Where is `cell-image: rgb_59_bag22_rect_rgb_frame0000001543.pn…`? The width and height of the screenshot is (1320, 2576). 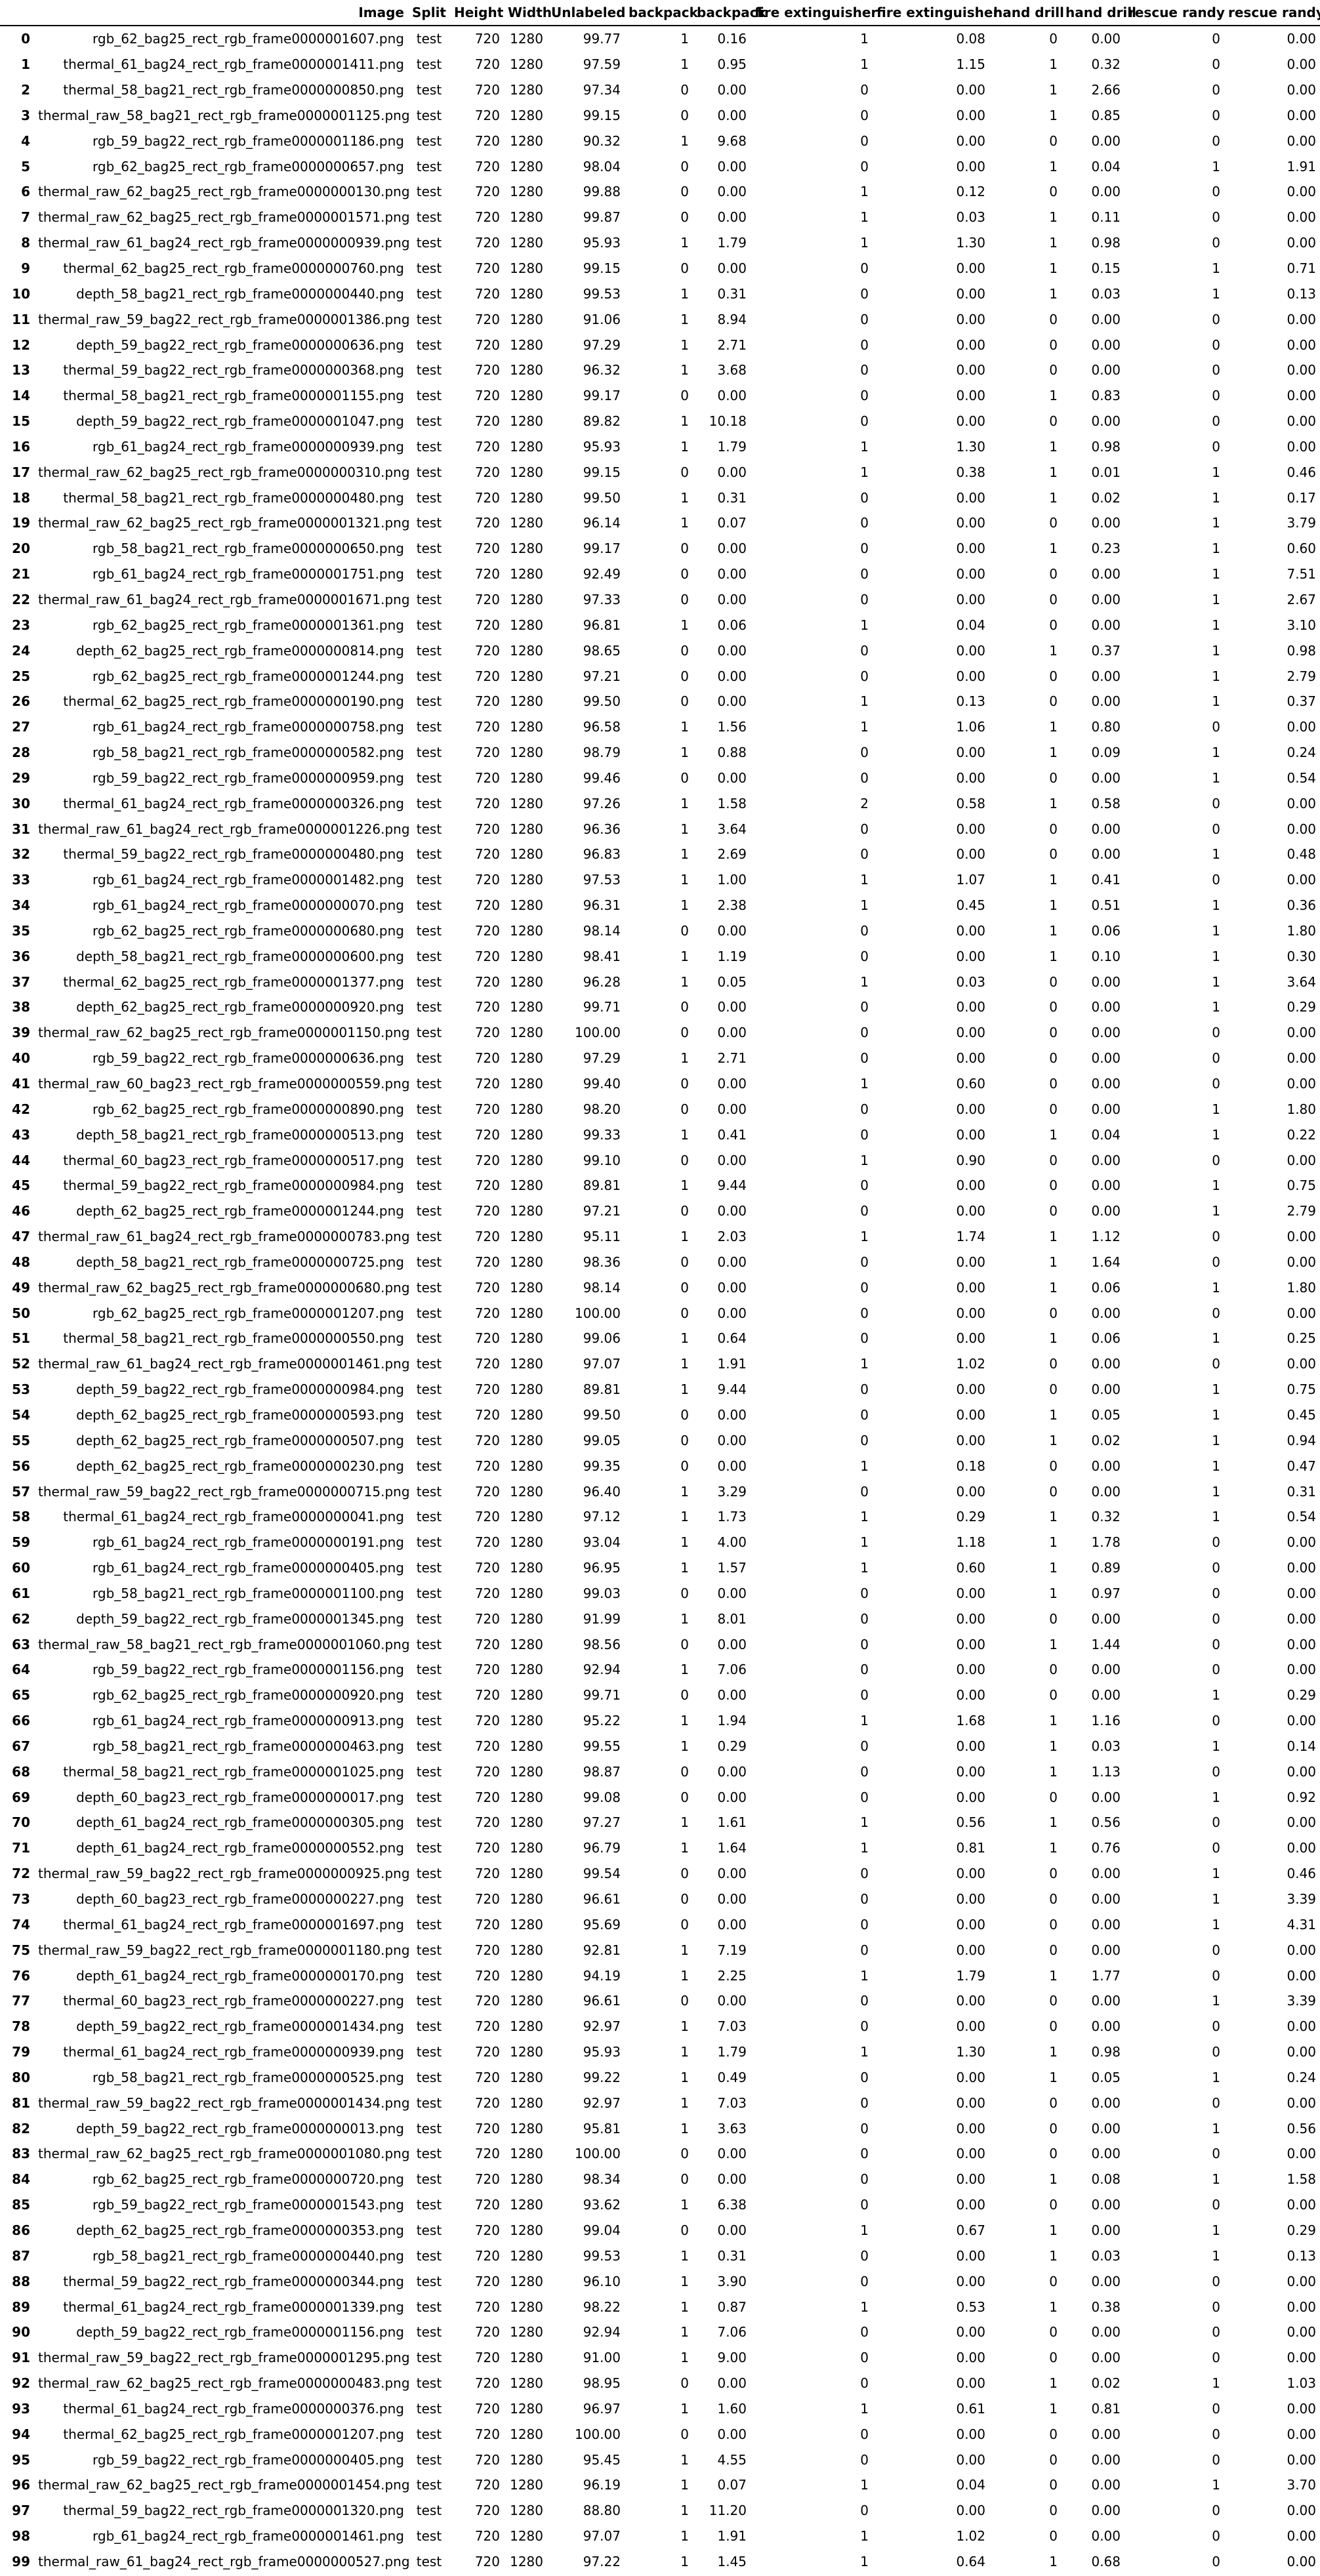
cell-image: rgb_59_bag22_rect_rgb_frame0000001543.pn… is located at coordinates (248, 2205).